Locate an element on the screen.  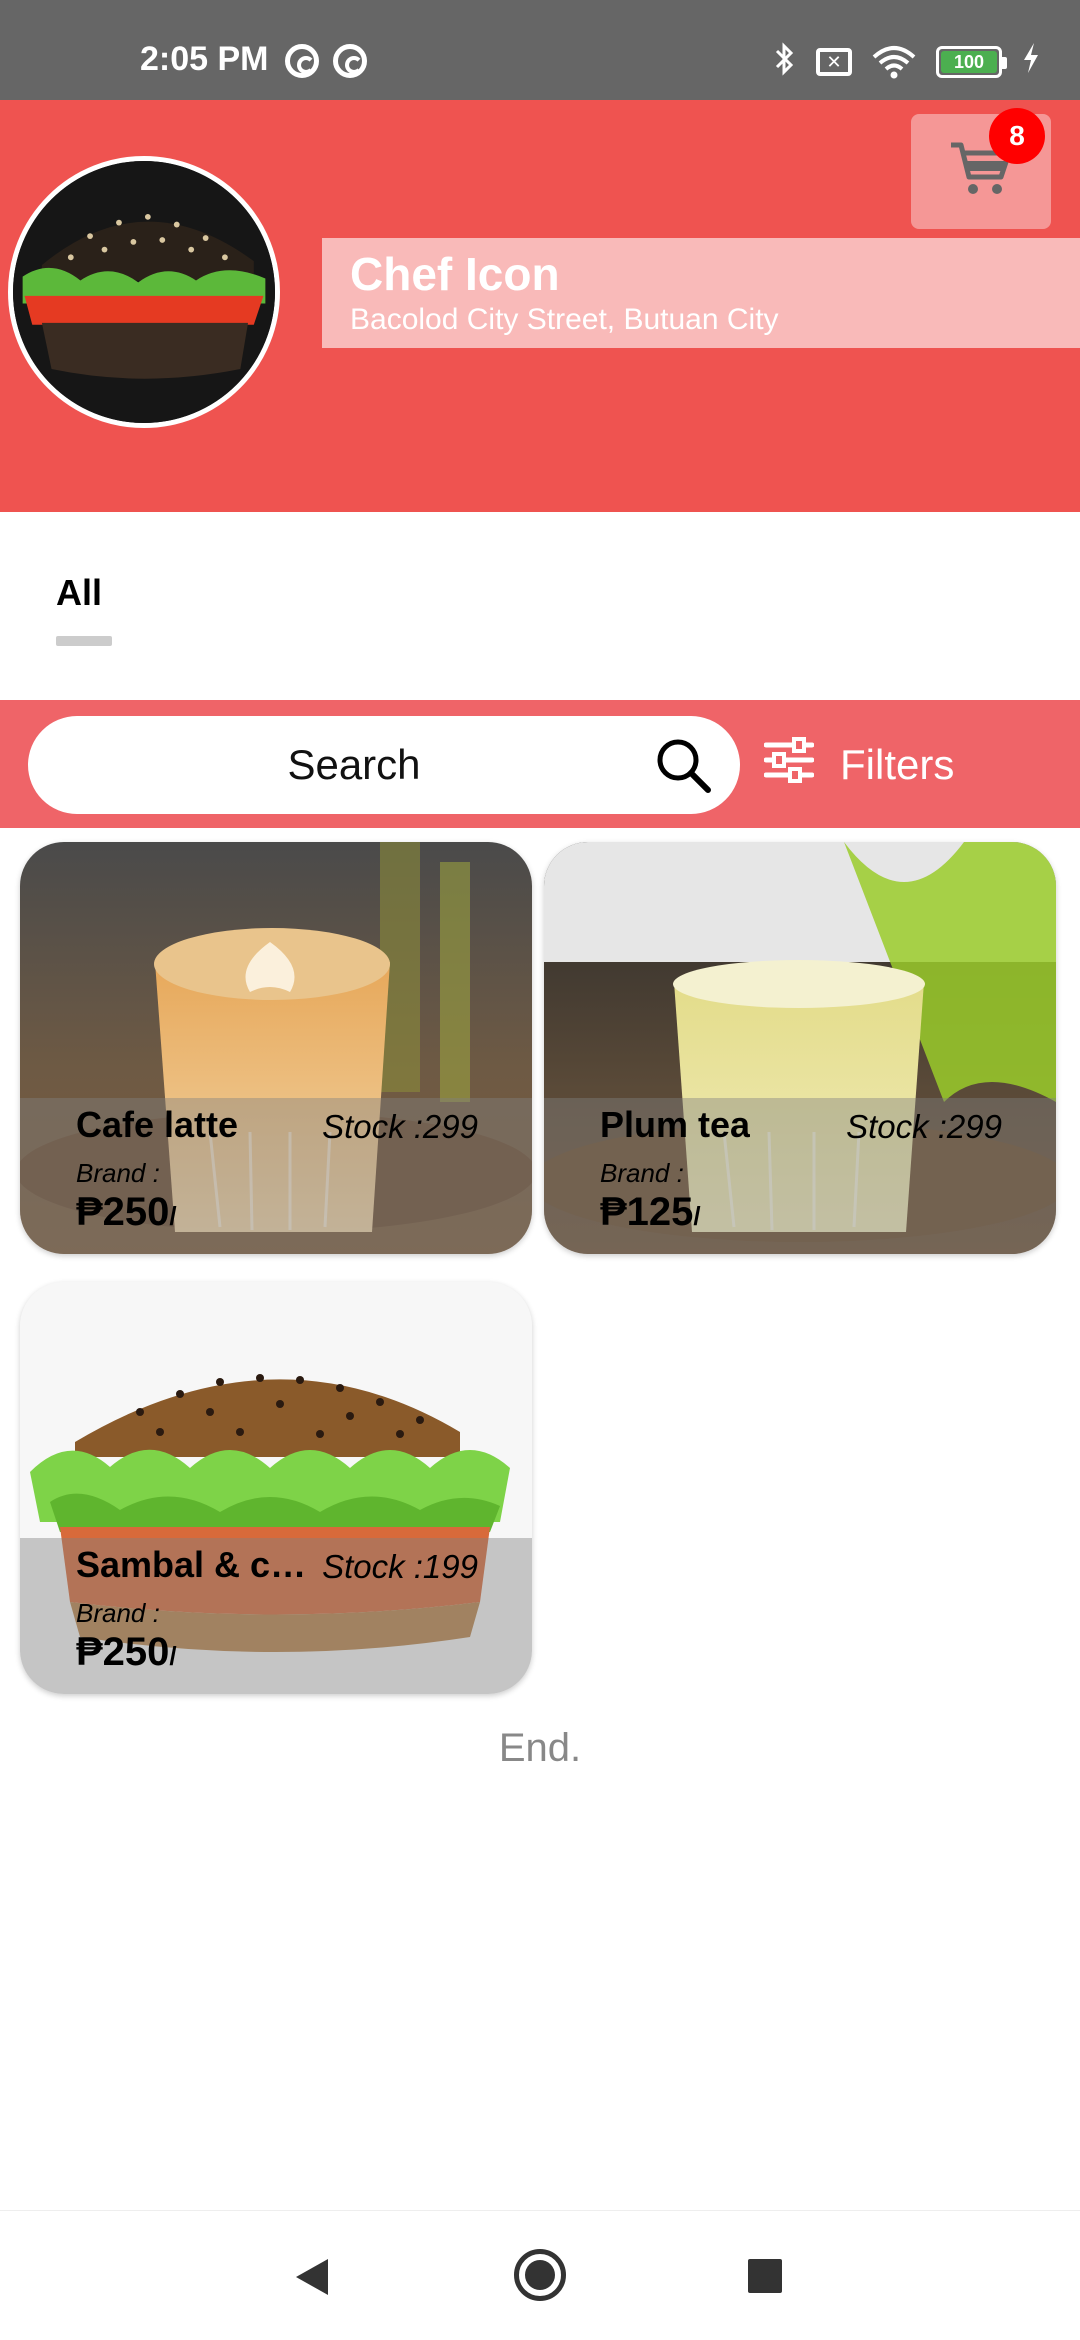
bluetooth-icon is located at coordinates (785, 62).